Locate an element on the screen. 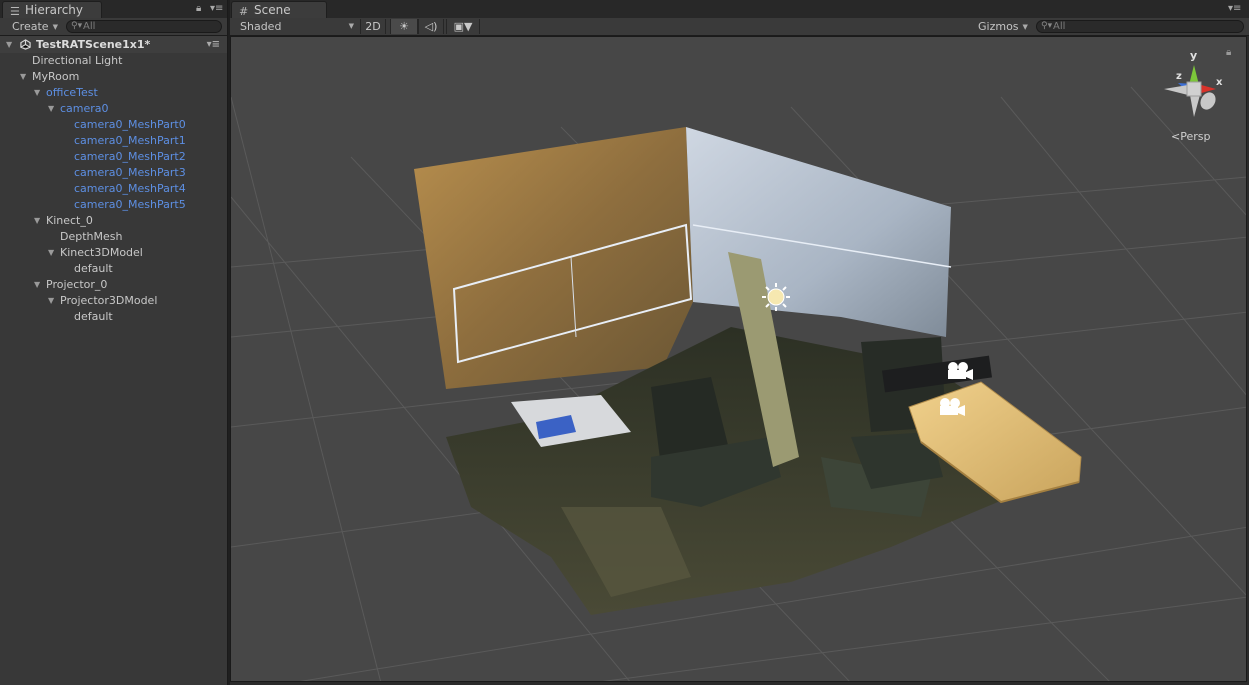 This screenshot has height=685, width=1249. unity-scene-icon is located at coordinates (25, 44).